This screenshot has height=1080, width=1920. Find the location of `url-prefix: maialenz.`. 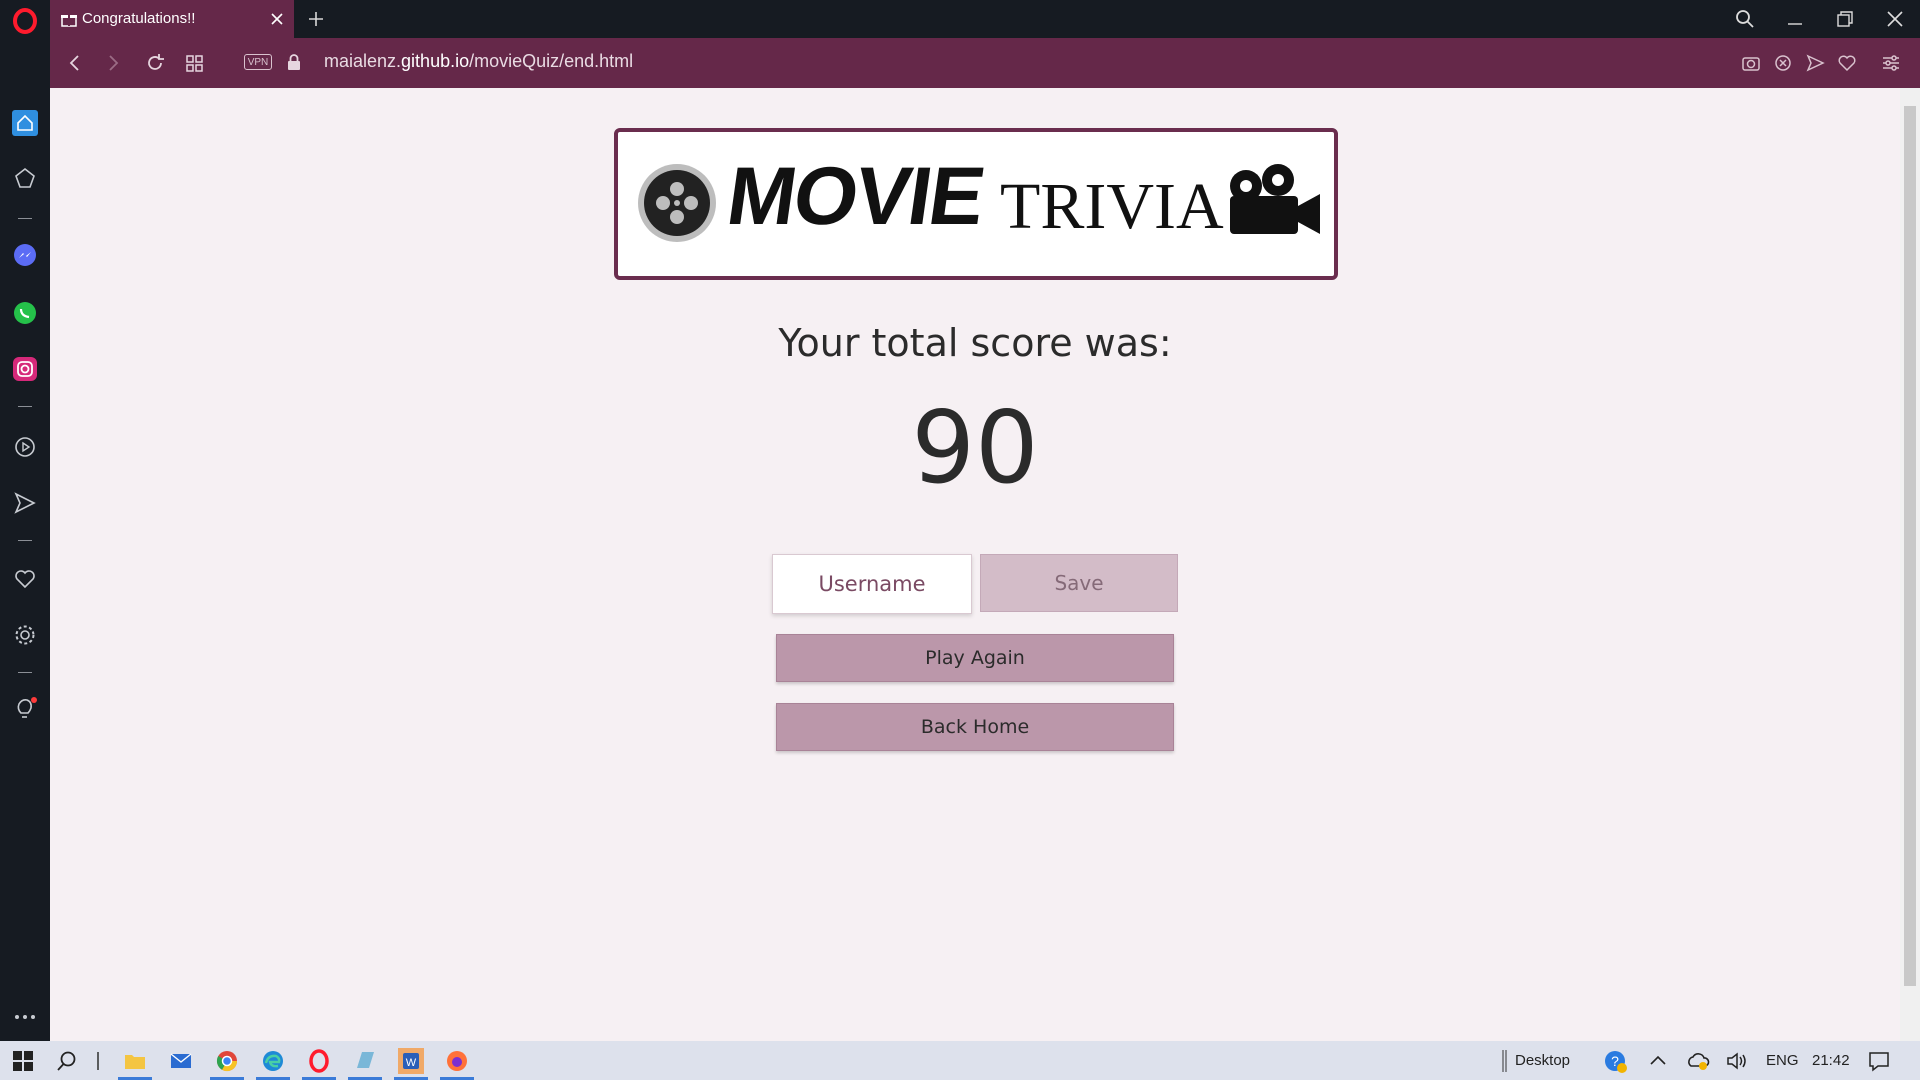

url-prefix: maialenz. is located at coordinates (363, 61).